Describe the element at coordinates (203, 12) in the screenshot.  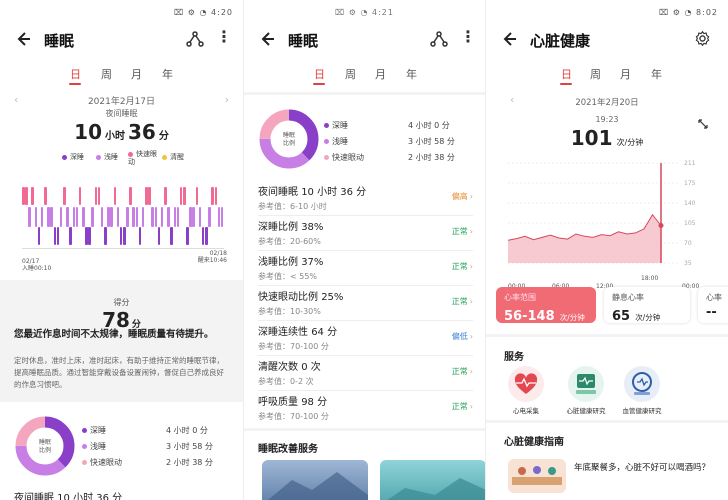
I see `status-bar: ⌧ ⚙ ◔ 4:20` at that location.